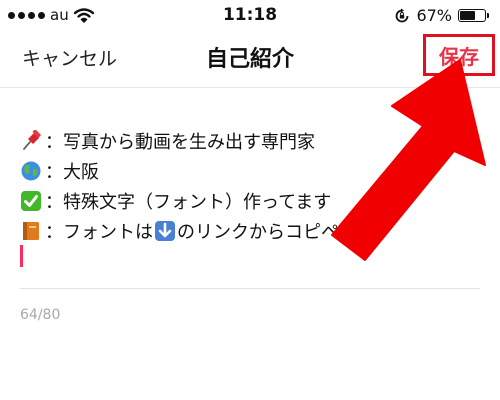 Image resolution: width=500 pixels, height=400 pixels. I want to click on battery-icon, so click(473, 15).